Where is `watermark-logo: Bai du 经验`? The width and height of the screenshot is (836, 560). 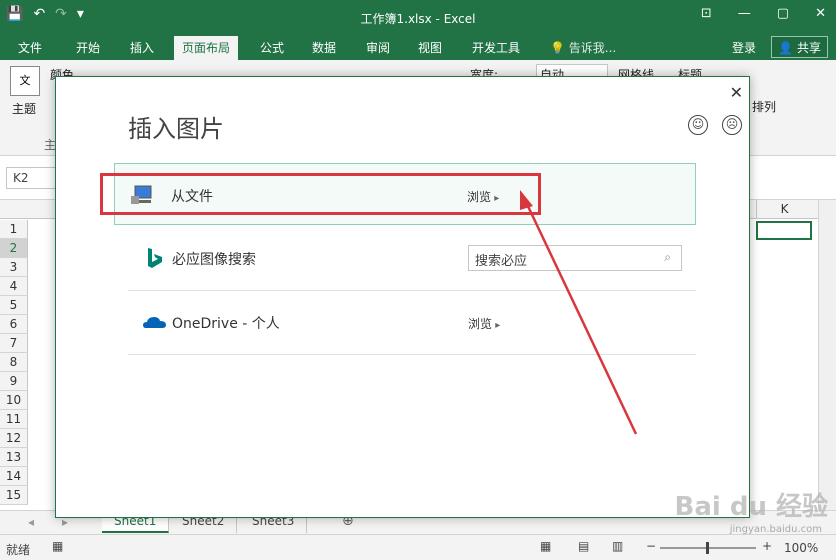
watermark-logo: Bai du 经验 is located at coordinates (751, 507).